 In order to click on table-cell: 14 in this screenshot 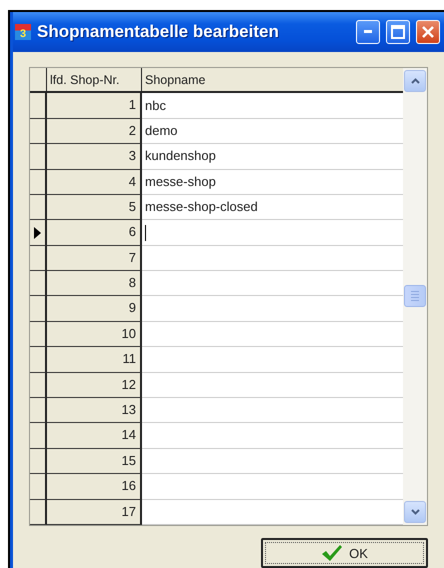, I will do `click(94, 436)`.